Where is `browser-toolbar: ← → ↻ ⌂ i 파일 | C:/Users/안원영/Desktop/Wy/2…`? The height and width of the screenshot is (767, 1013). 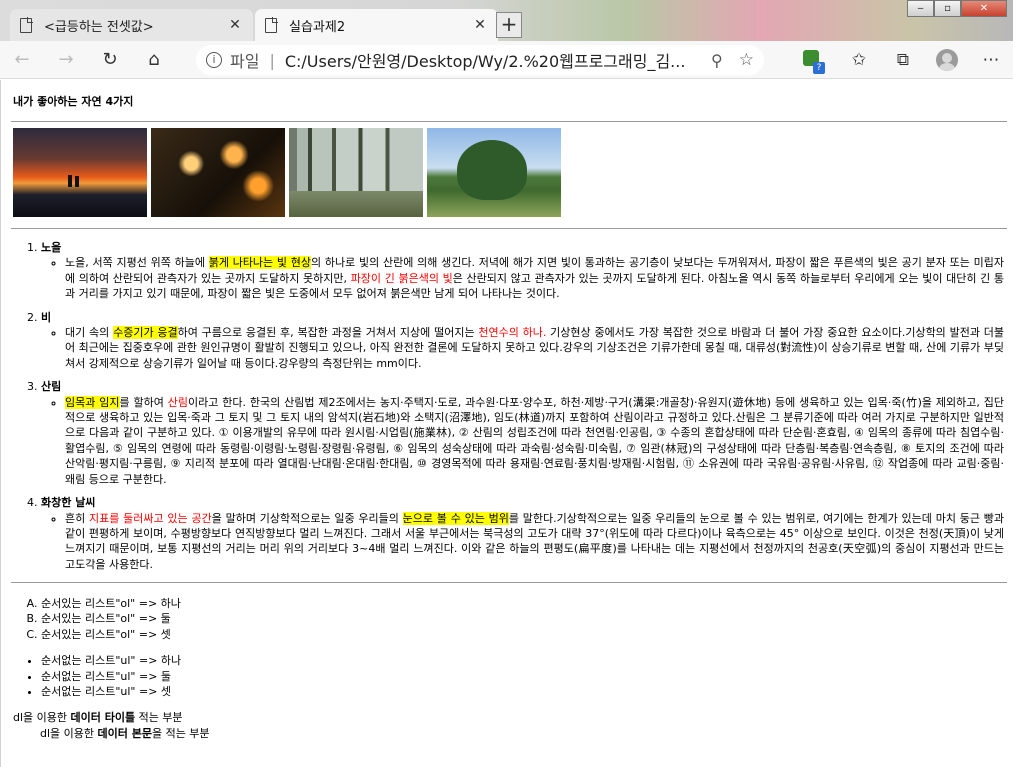
browser-toolbar: ← → ↻ ⌂ i 파일 | C:/Users/안원영/Desktop/Wy/2… is located at coordinates (506, 60).